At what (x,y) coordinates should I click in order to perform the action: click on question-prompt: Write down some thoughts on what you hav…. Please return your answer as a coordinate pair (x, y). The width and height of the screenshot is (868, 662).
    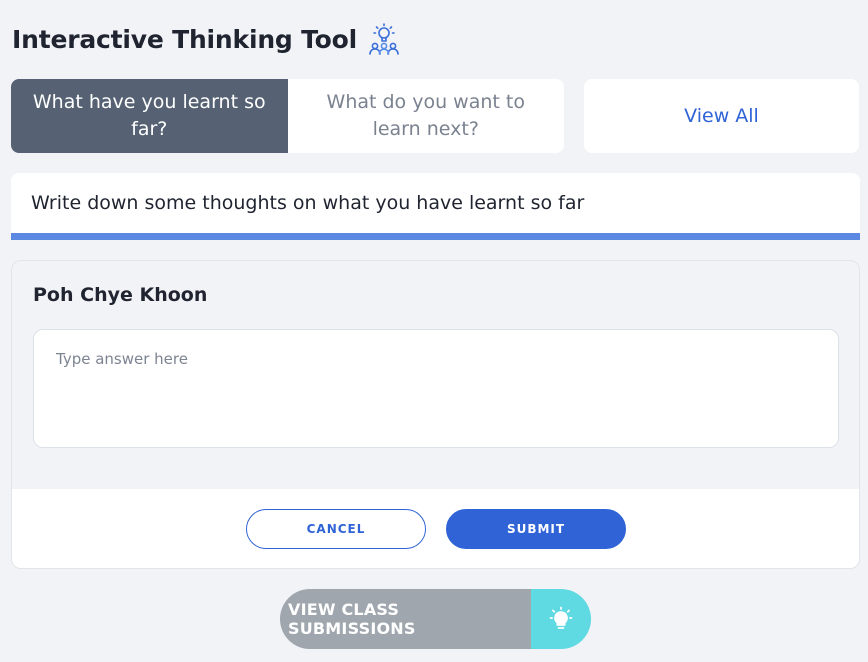
    Looking at the image, I should click on (435, 206).